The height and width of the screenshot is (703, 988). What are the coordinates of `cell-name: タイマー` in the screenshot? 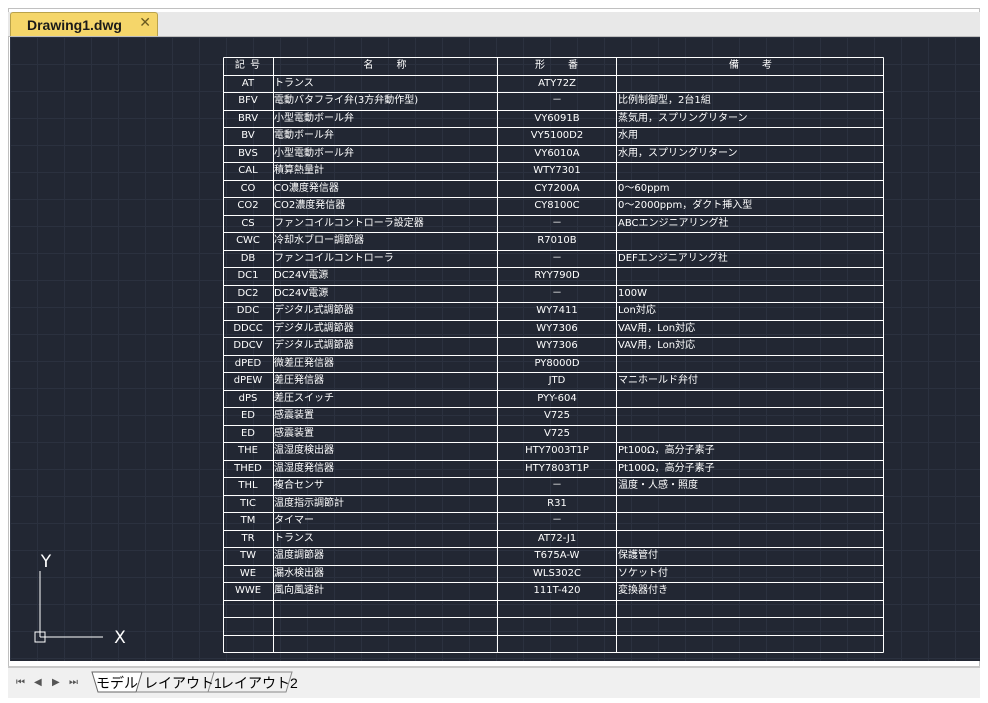 It's located at (294, 520).